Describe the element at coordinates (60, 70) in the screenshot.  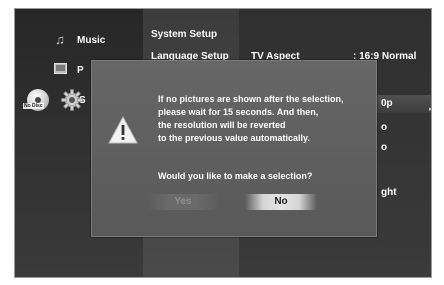
I see `photo-icon` at that location.